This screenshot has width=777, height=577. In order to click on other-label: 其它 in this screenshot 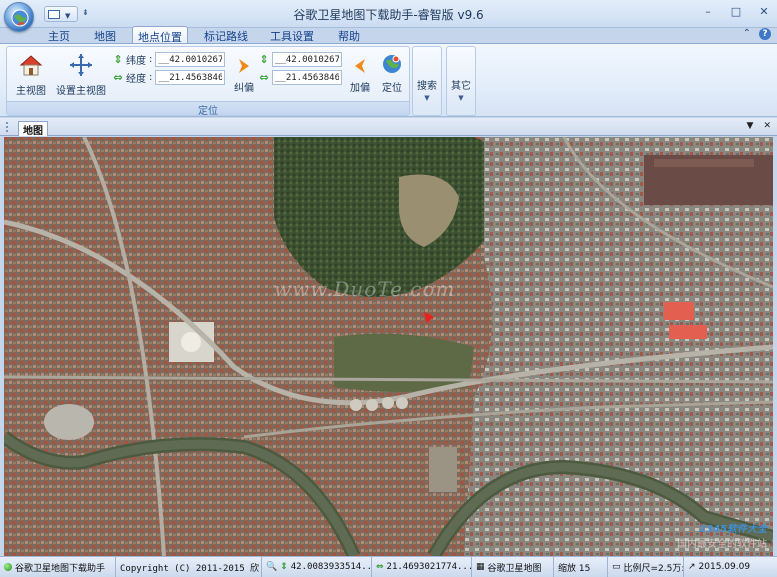, I will do `click(461, 86)`.